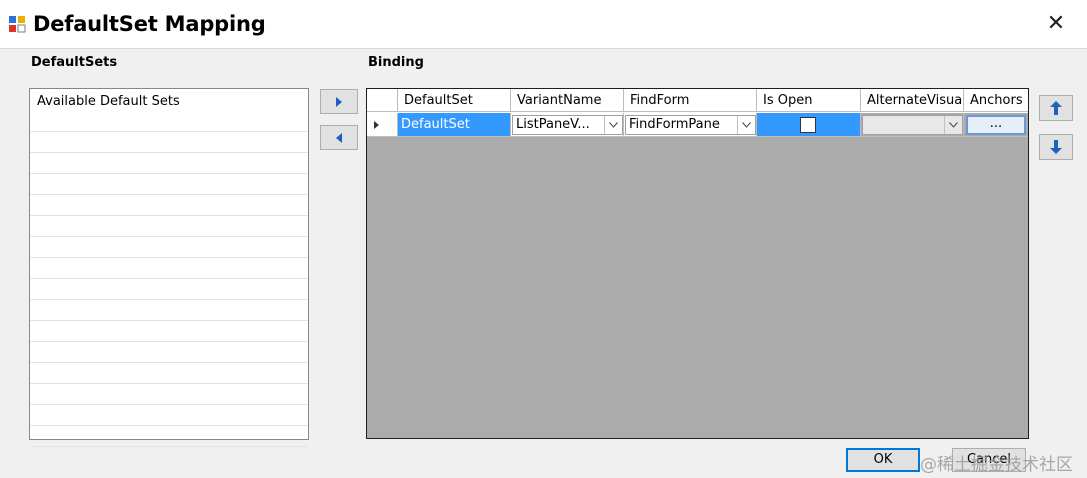 This screenshot has width=1087, height=478. What do you see at coordinates (382, 100) in the screenshot?
I see `row-header-corner` at bounding box center [382, 100].